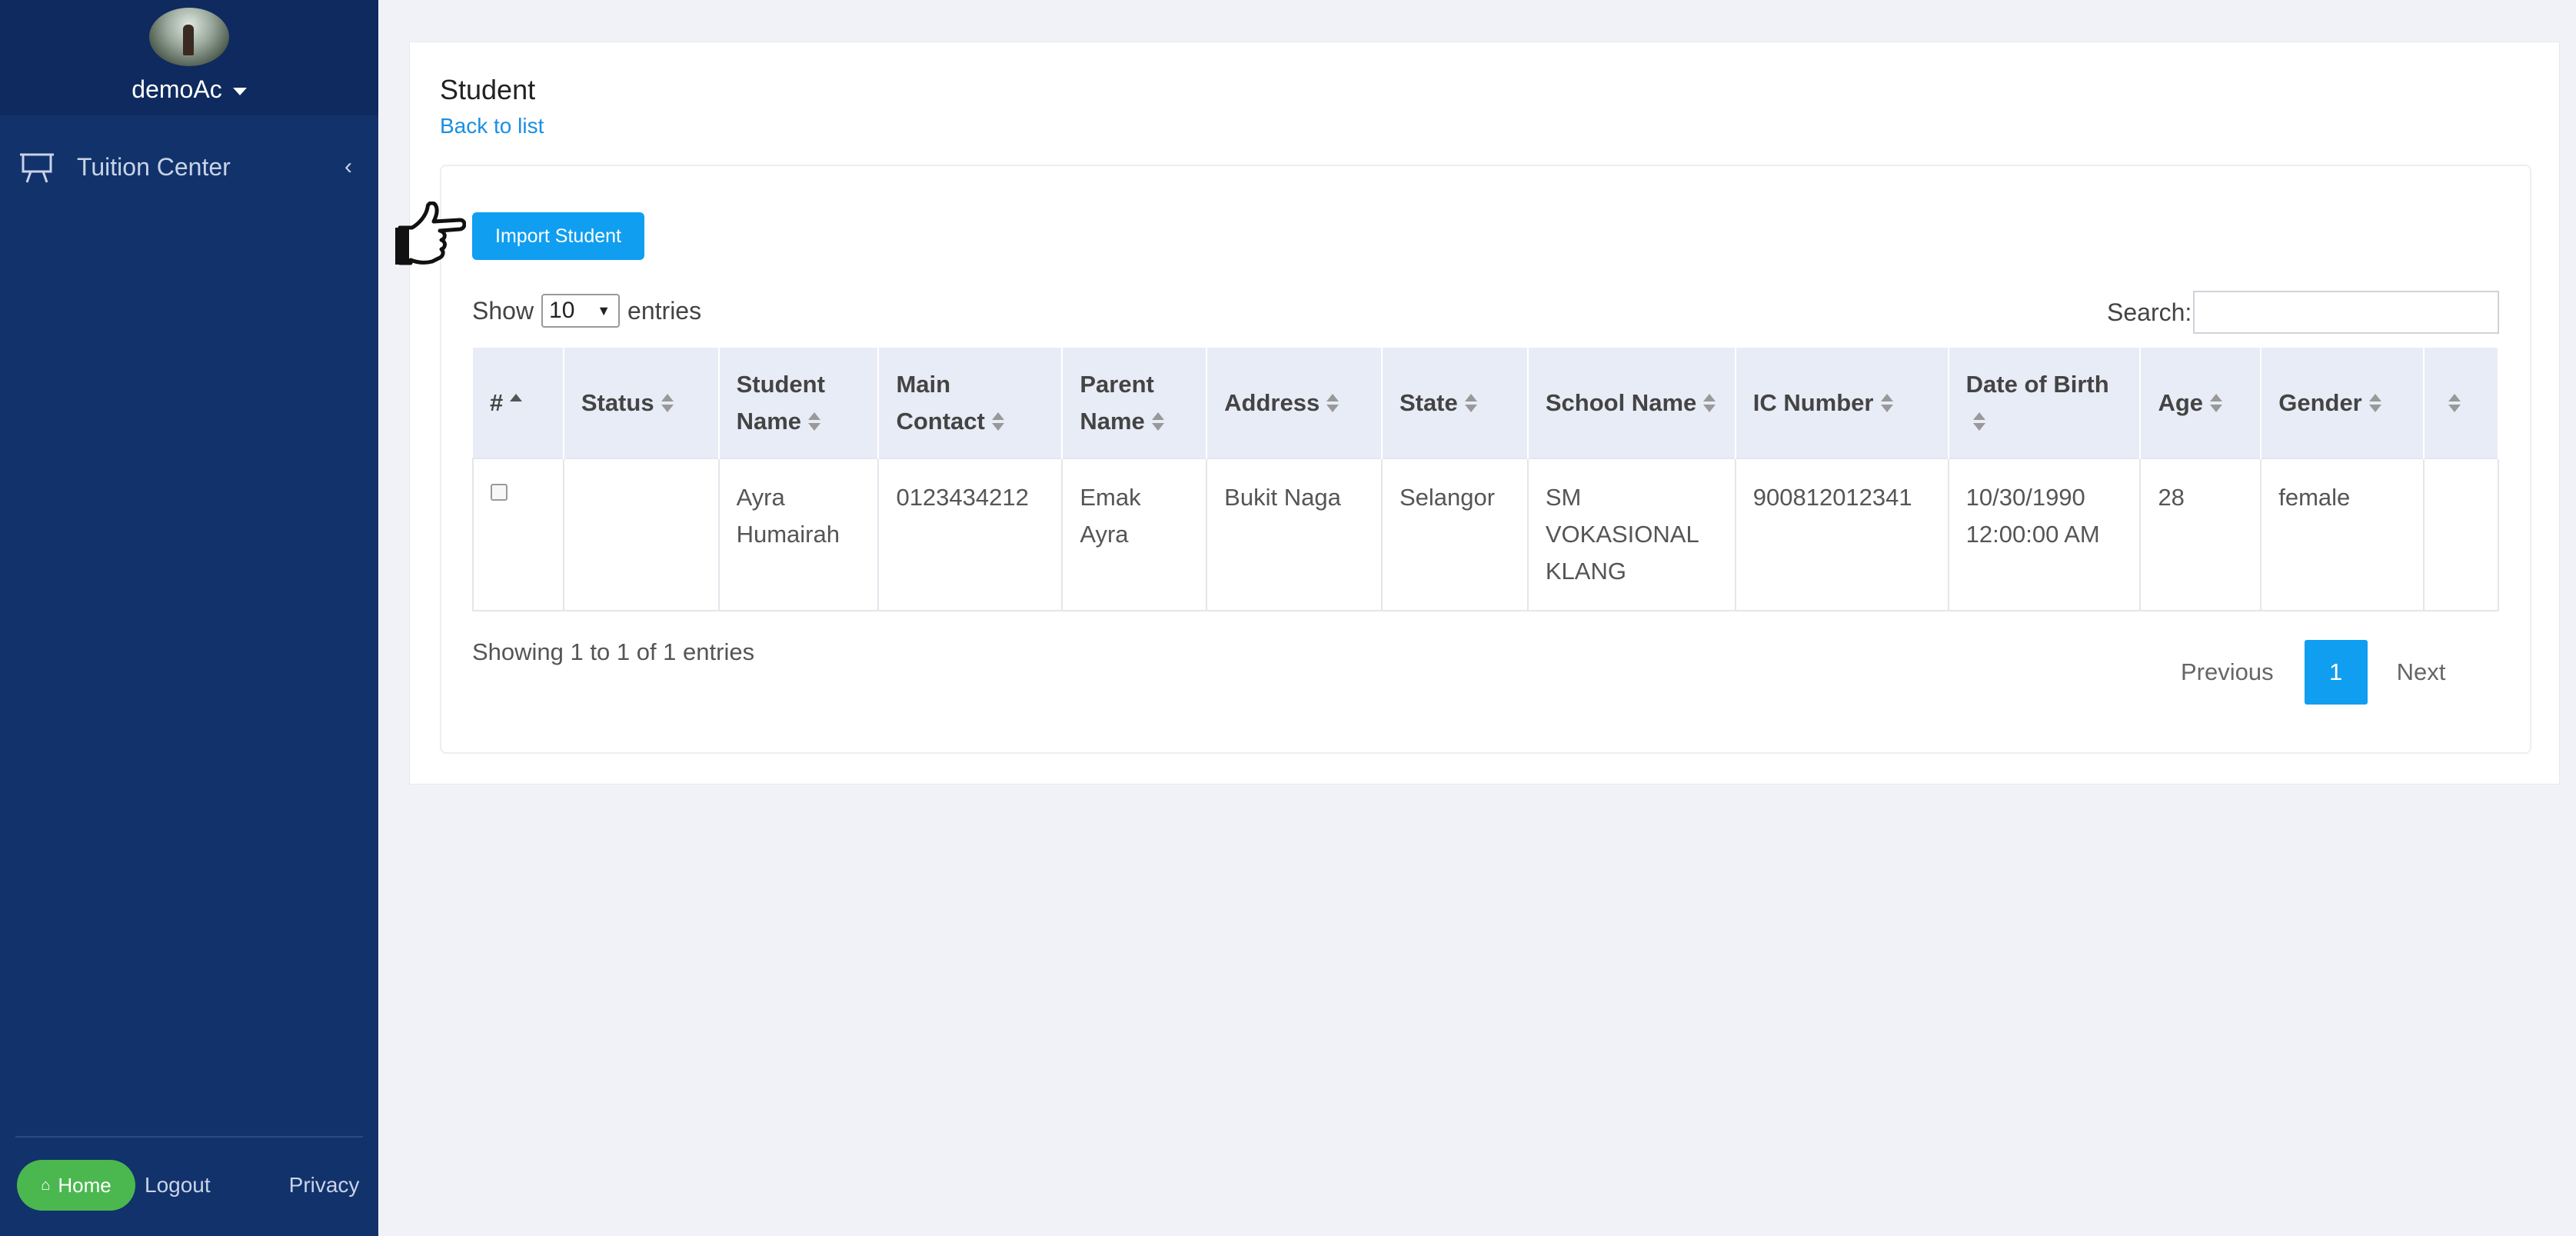 This screenshot has height=1236, width=2576. What do you see at coordinates (1134, 534) in the screenshot?
I see `cell-parent-name: Emak Ayra` at bounding box center [1134, 534].